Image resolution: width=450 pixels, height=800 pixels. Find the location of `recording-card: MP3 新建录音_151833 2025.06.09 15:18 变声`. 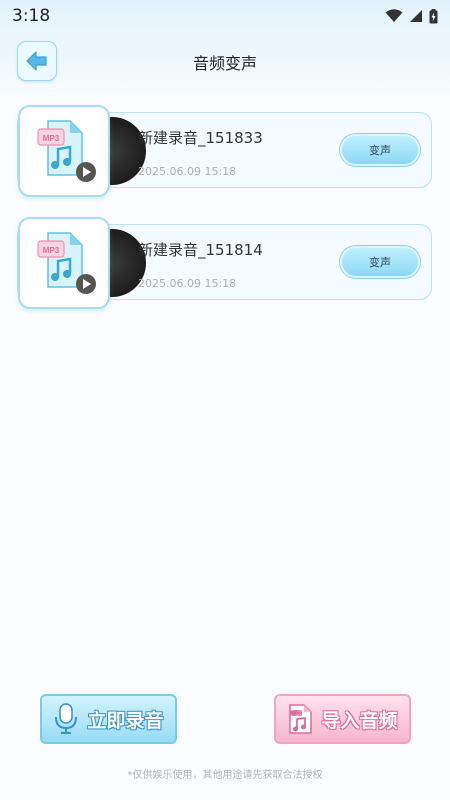

recording-card: MP3 新建录音_151833 2025.06.09 15:18 变声 is located at coordinates (224, 151).